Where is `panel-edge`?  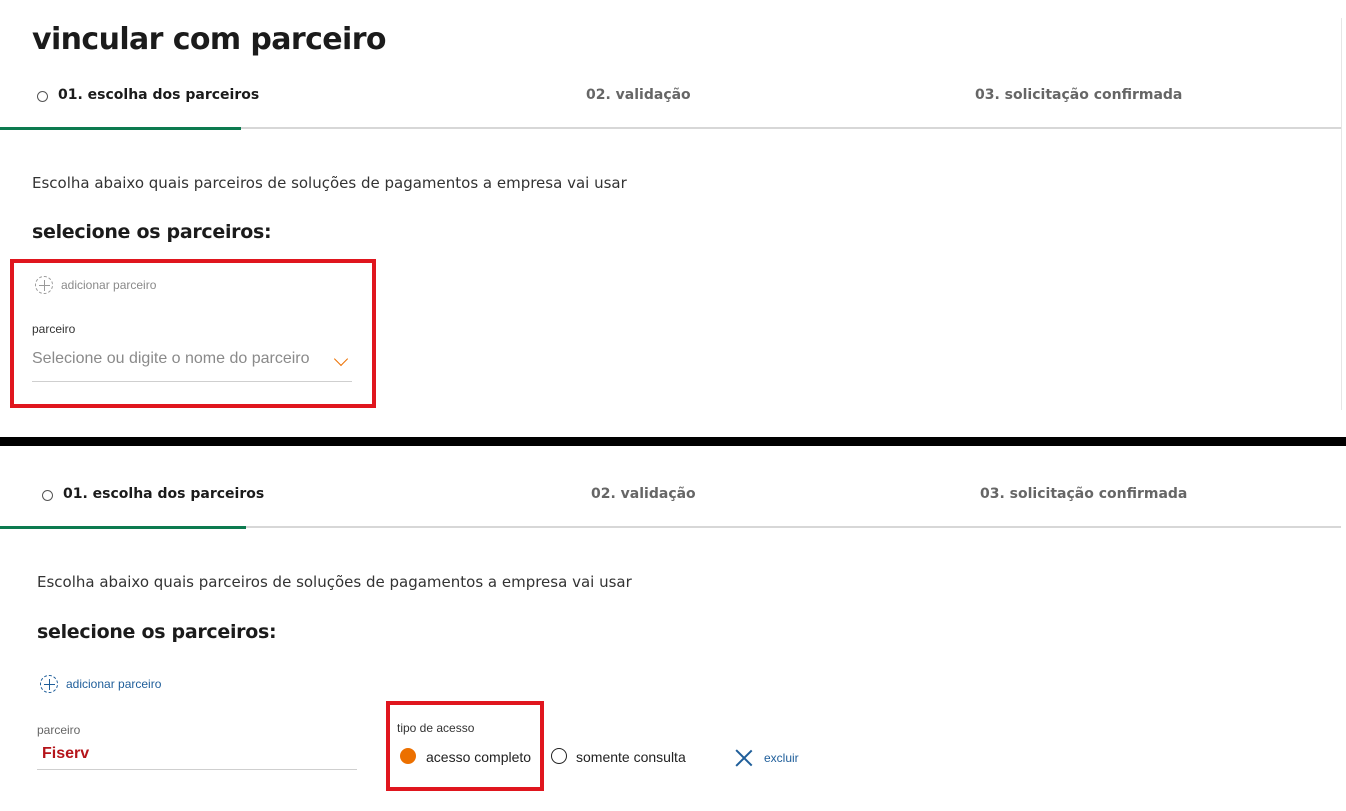 panel-edge is located at coordinates (1341, 214).